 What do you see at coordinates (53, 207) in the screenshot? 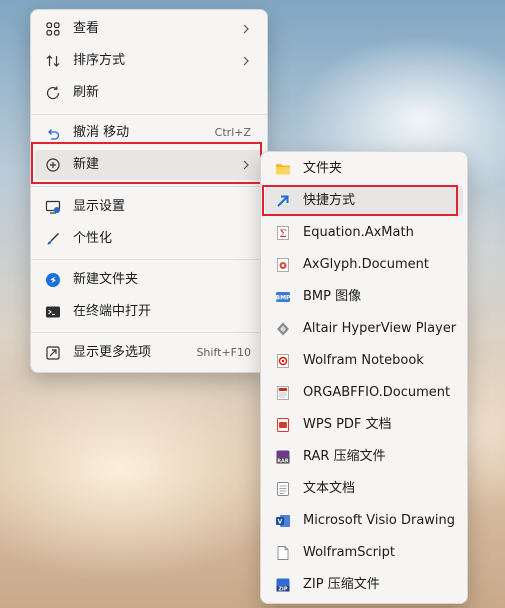
I see `display-settings-icon` at bounding box center [53, 207].